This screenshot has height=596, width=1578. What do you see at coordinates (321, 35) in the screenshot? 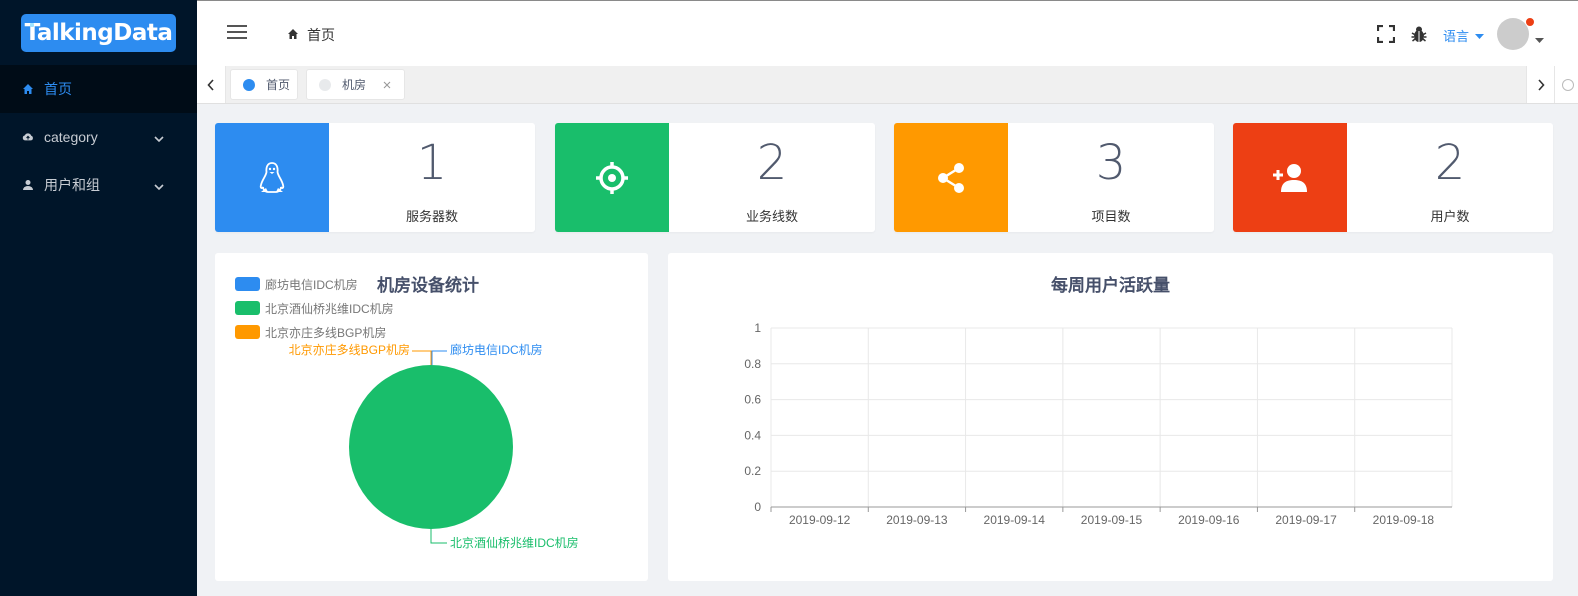
I see `breadcrumb-label: 首页` at bounding box center [321, 35].